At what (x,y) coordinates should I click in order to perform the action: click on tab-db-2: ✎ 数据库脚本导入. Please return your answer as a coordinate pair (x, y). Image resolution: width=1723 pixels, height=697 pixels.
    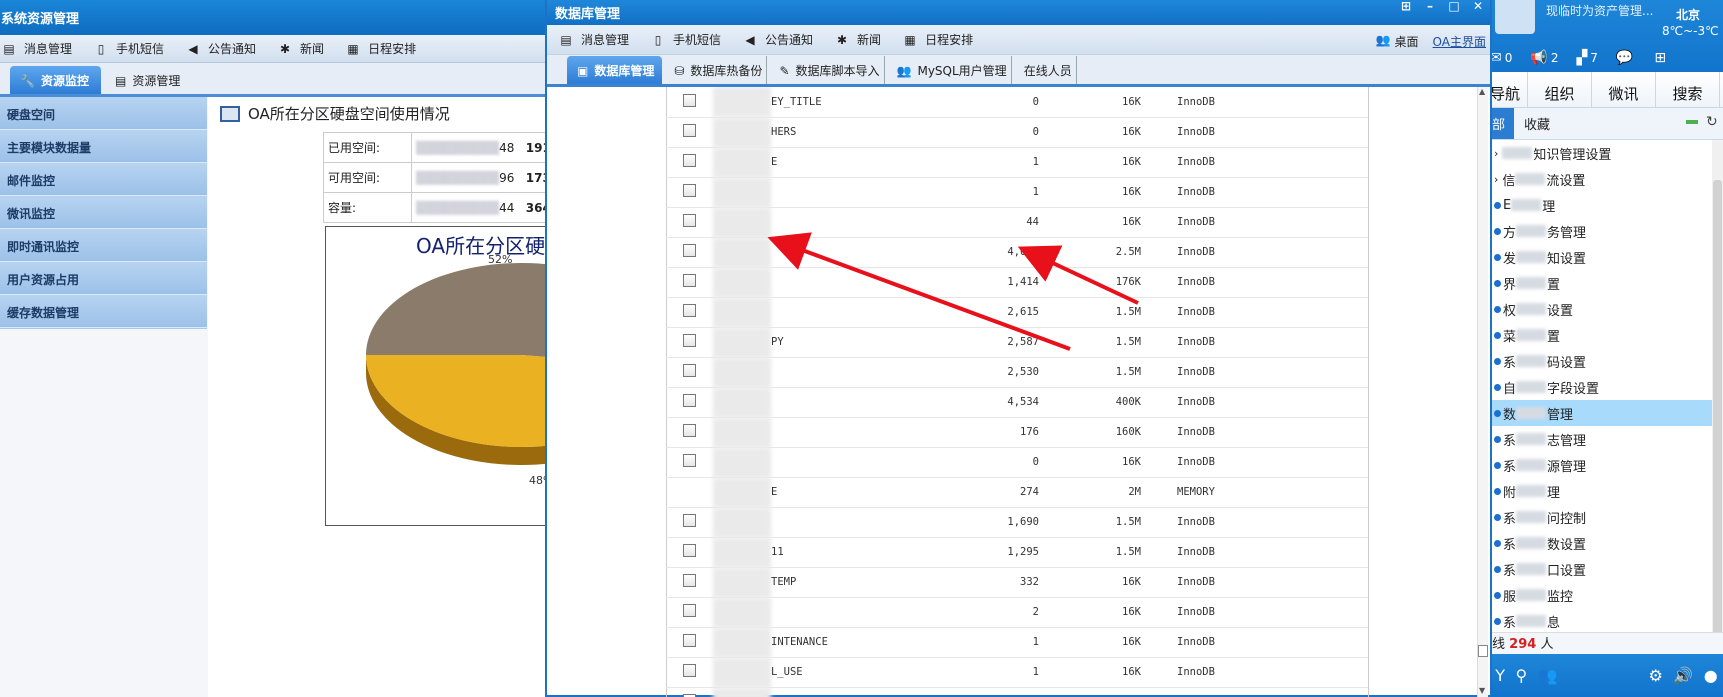
    Looking at the image, I should click on (829, 70).